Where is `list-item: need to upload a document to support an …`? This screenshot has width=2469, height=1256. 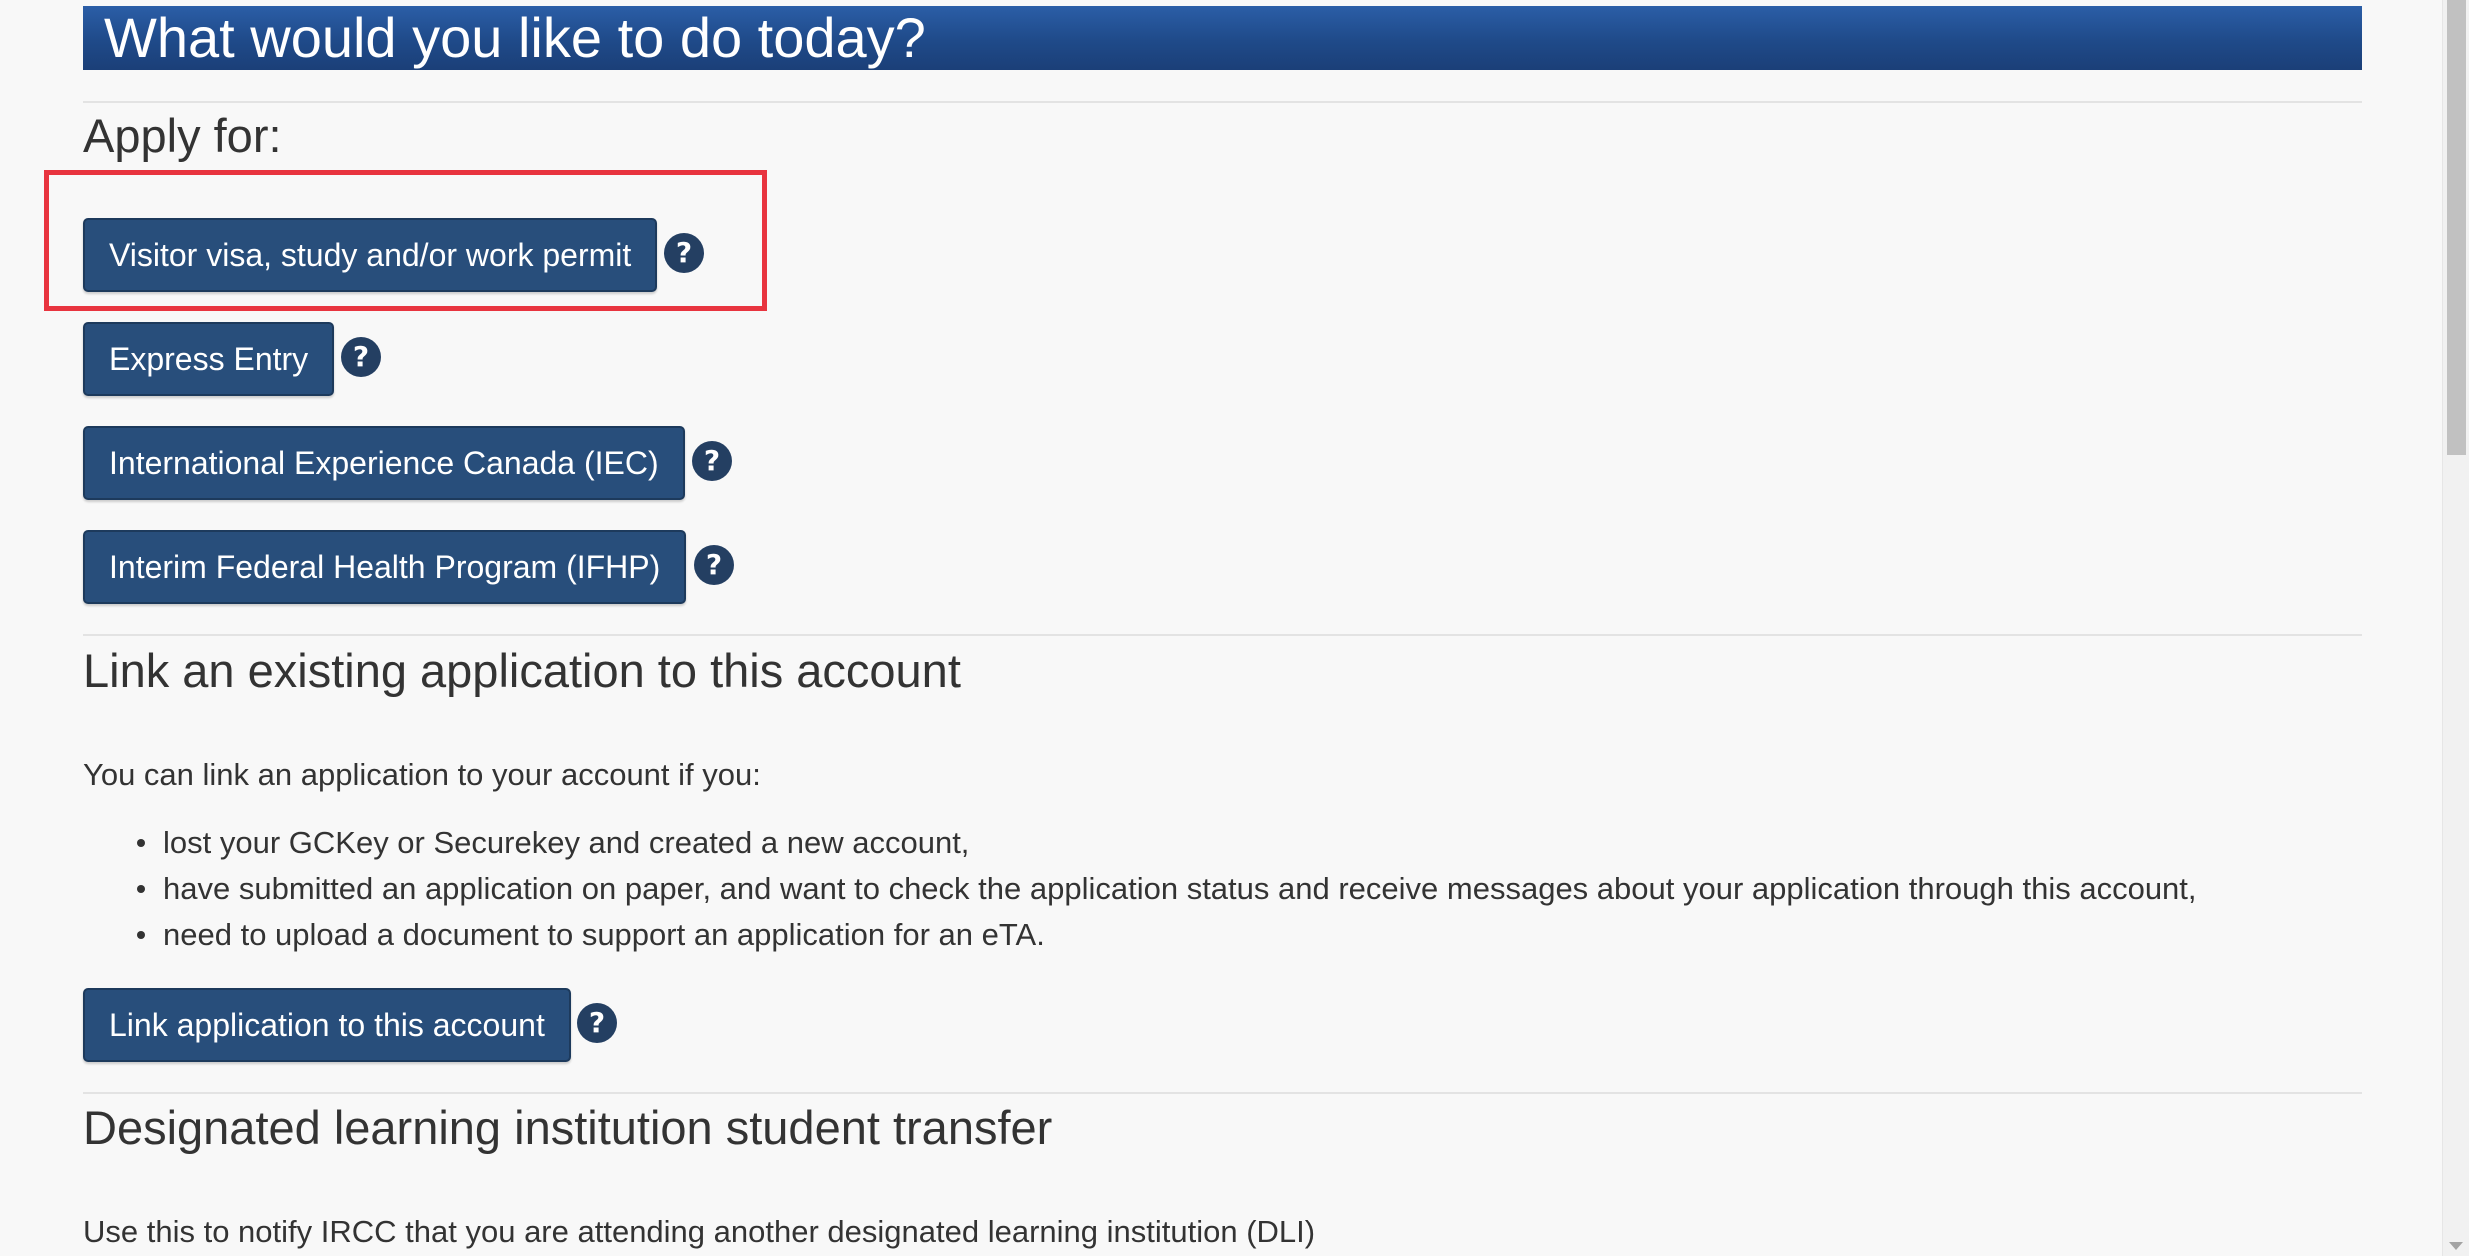 list-item: need to upload a document to support an … is located at coordinates (1140, 935).